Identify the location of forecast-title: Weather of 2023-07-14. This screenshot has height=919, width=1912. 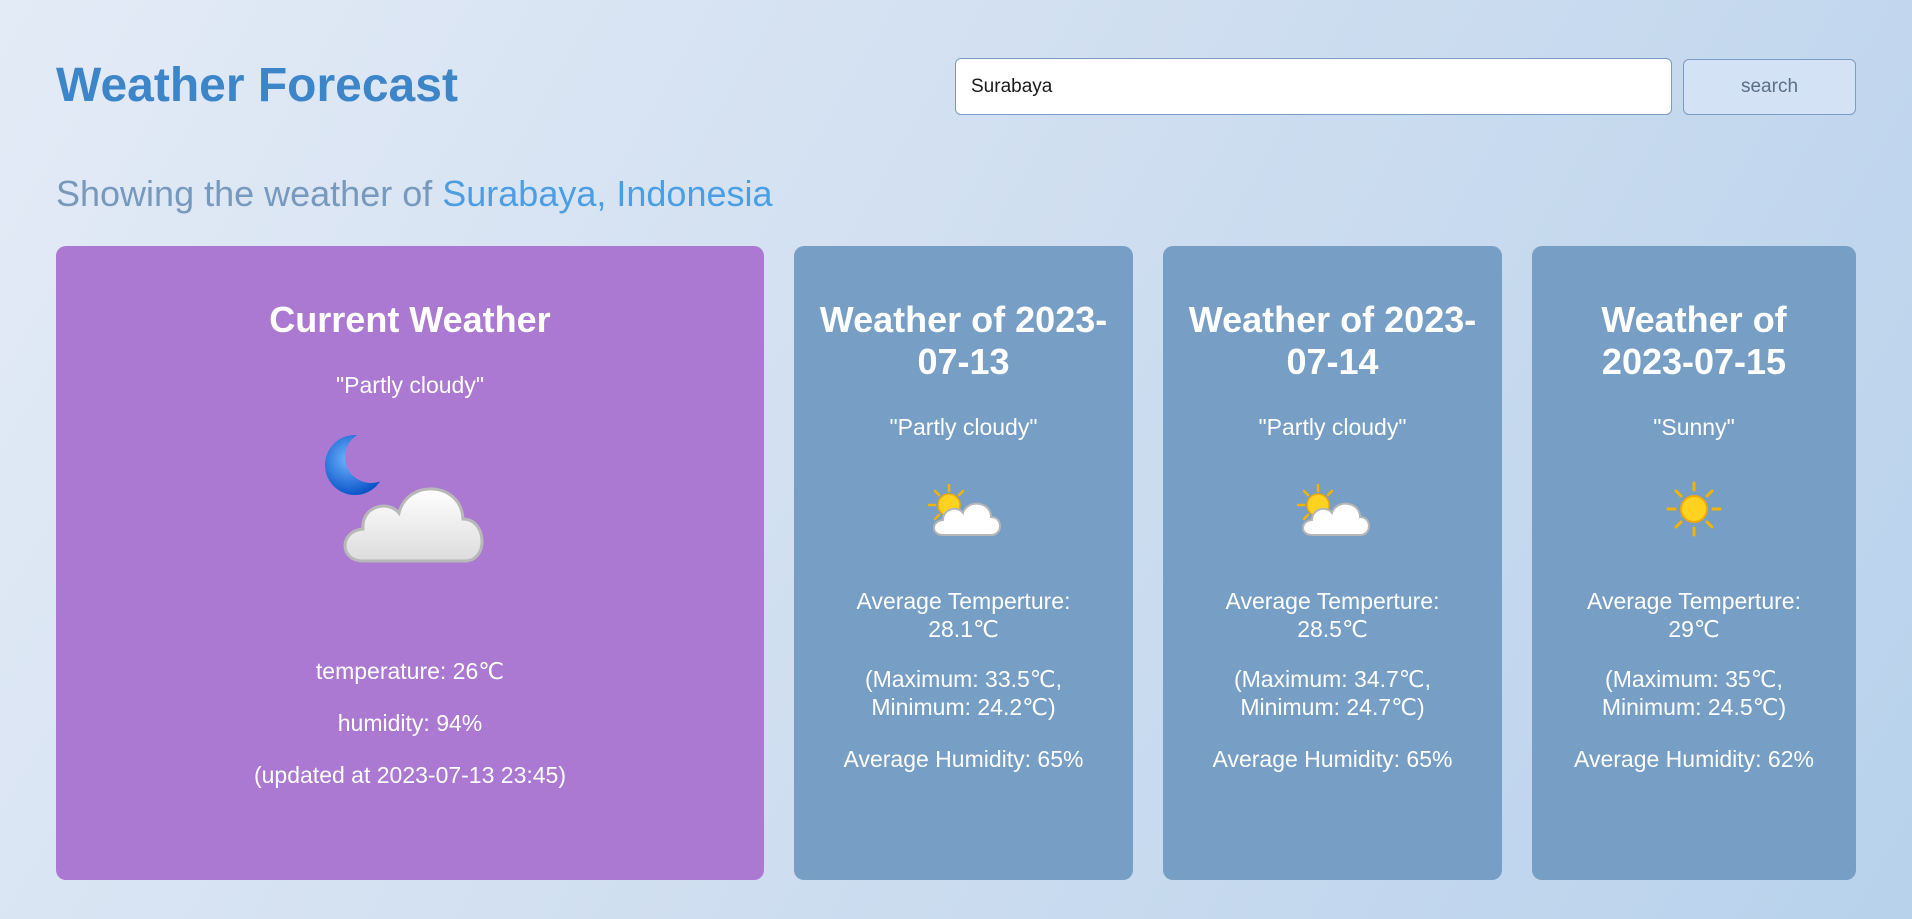
(1332, 340).